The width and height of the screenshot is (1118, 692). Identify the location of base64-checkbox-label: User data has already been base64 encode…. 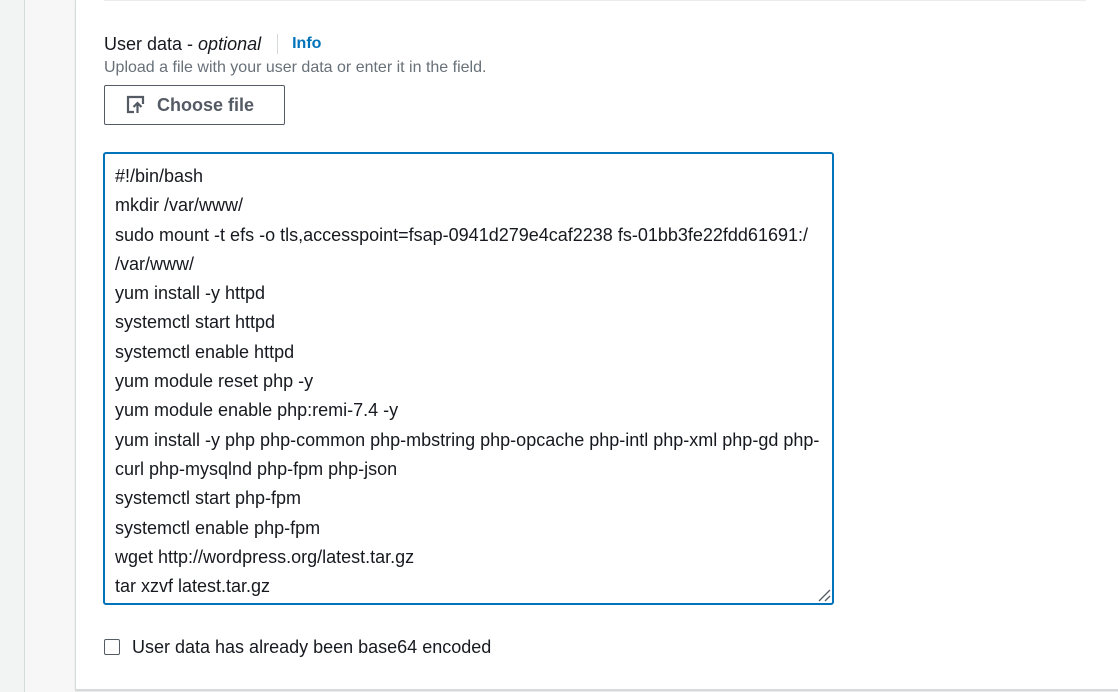
(312, 647).